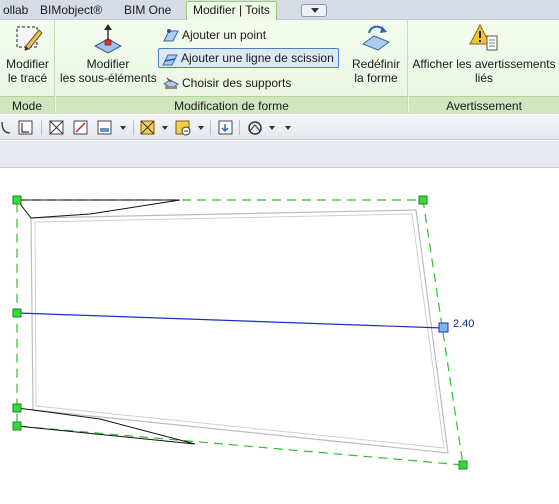 Image resolution: width=559 pixels, height=504 pixels. I want to click on warning-panel-title: Avertissement, so click(484, 105).